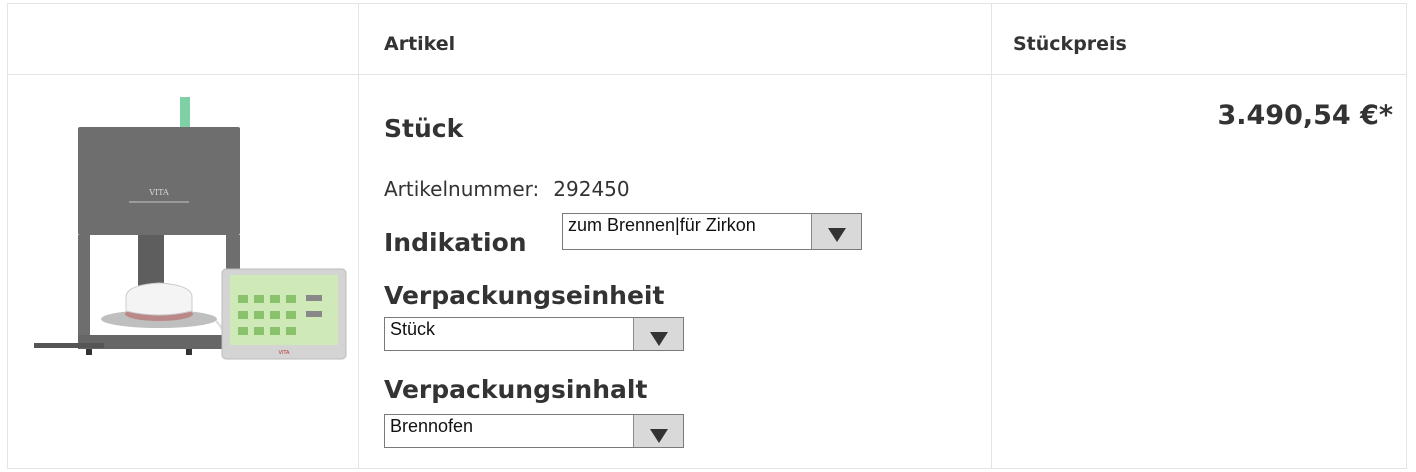 The image size is (1416, 472). Describe the element at coordinates (413, 329) in the screenshot. I see `verpackungseinheit-value: Stück` at that location.